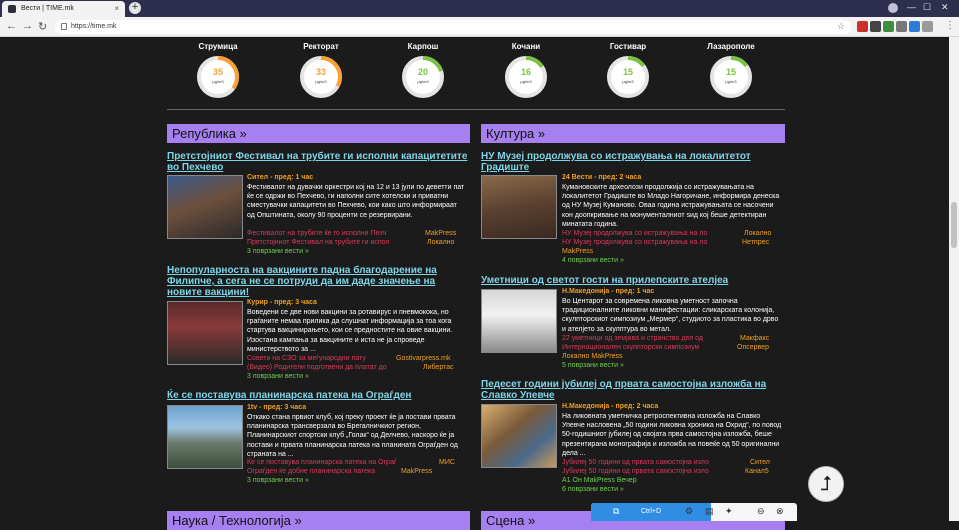 Image resolution: width=959 pixels, height=530 pixels. I want to click on article-source: Сител - пред: 1 час, so click(280, 177).